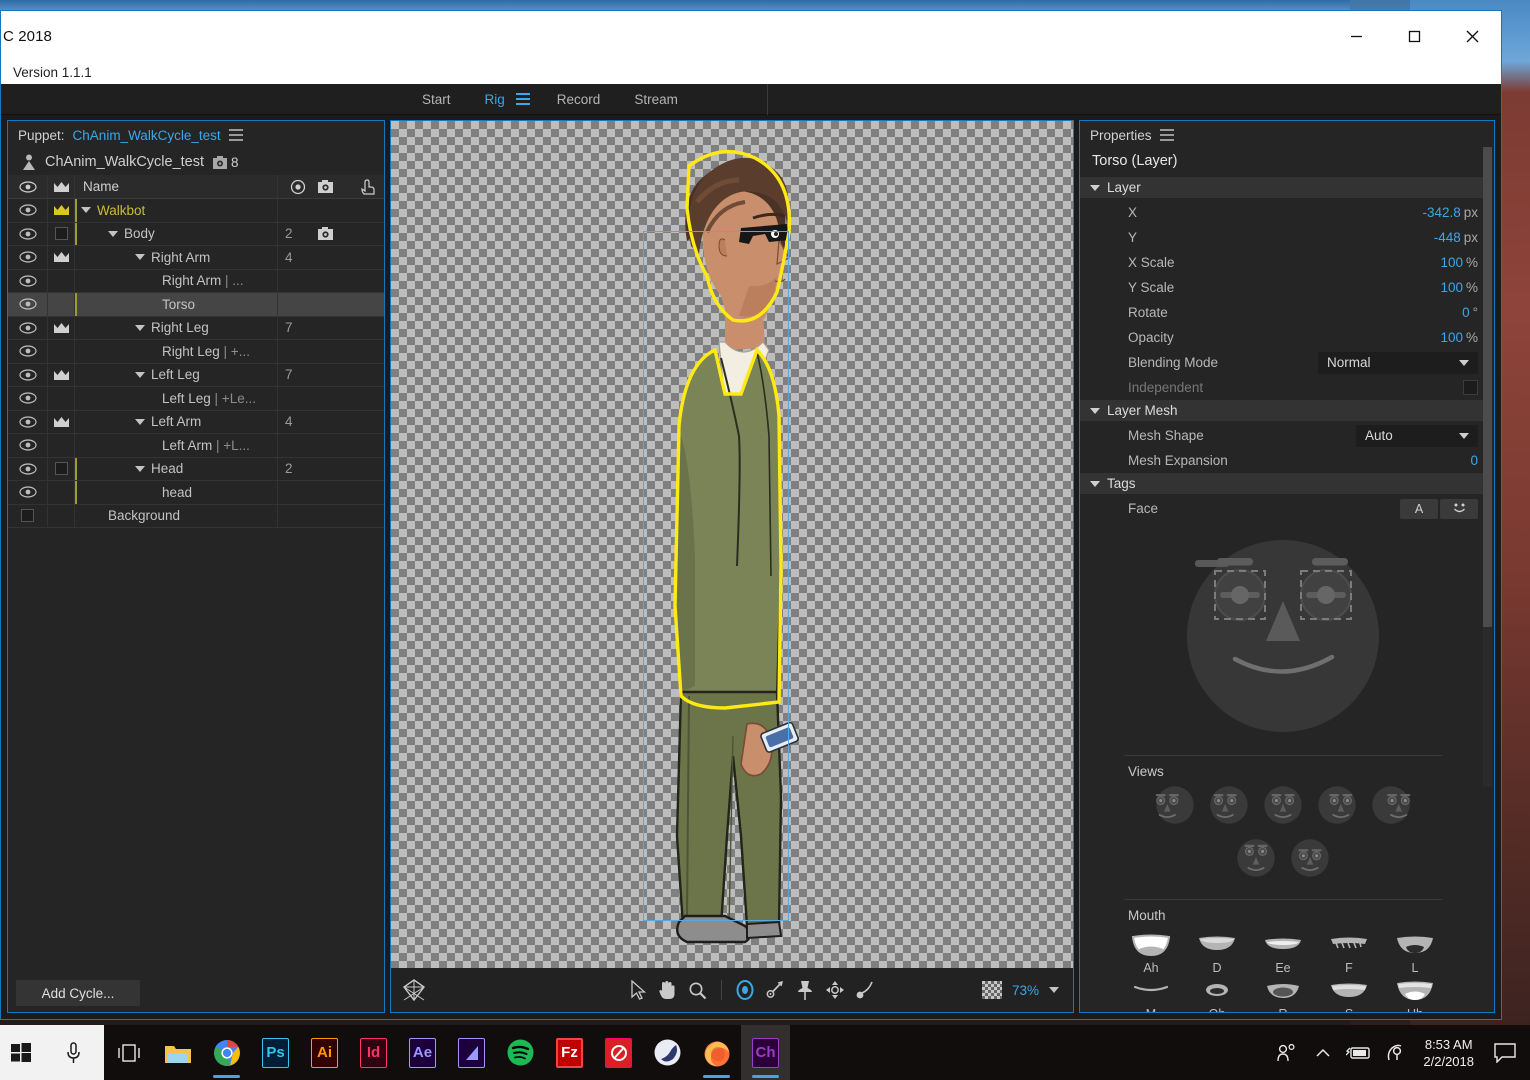 The width and height of the screenshot is (1530, 1080). What do you see at coordinates (569, 1052) in the screenshot?
I see `filezilla-icon: Fz` at bounding box center [569, 1052].